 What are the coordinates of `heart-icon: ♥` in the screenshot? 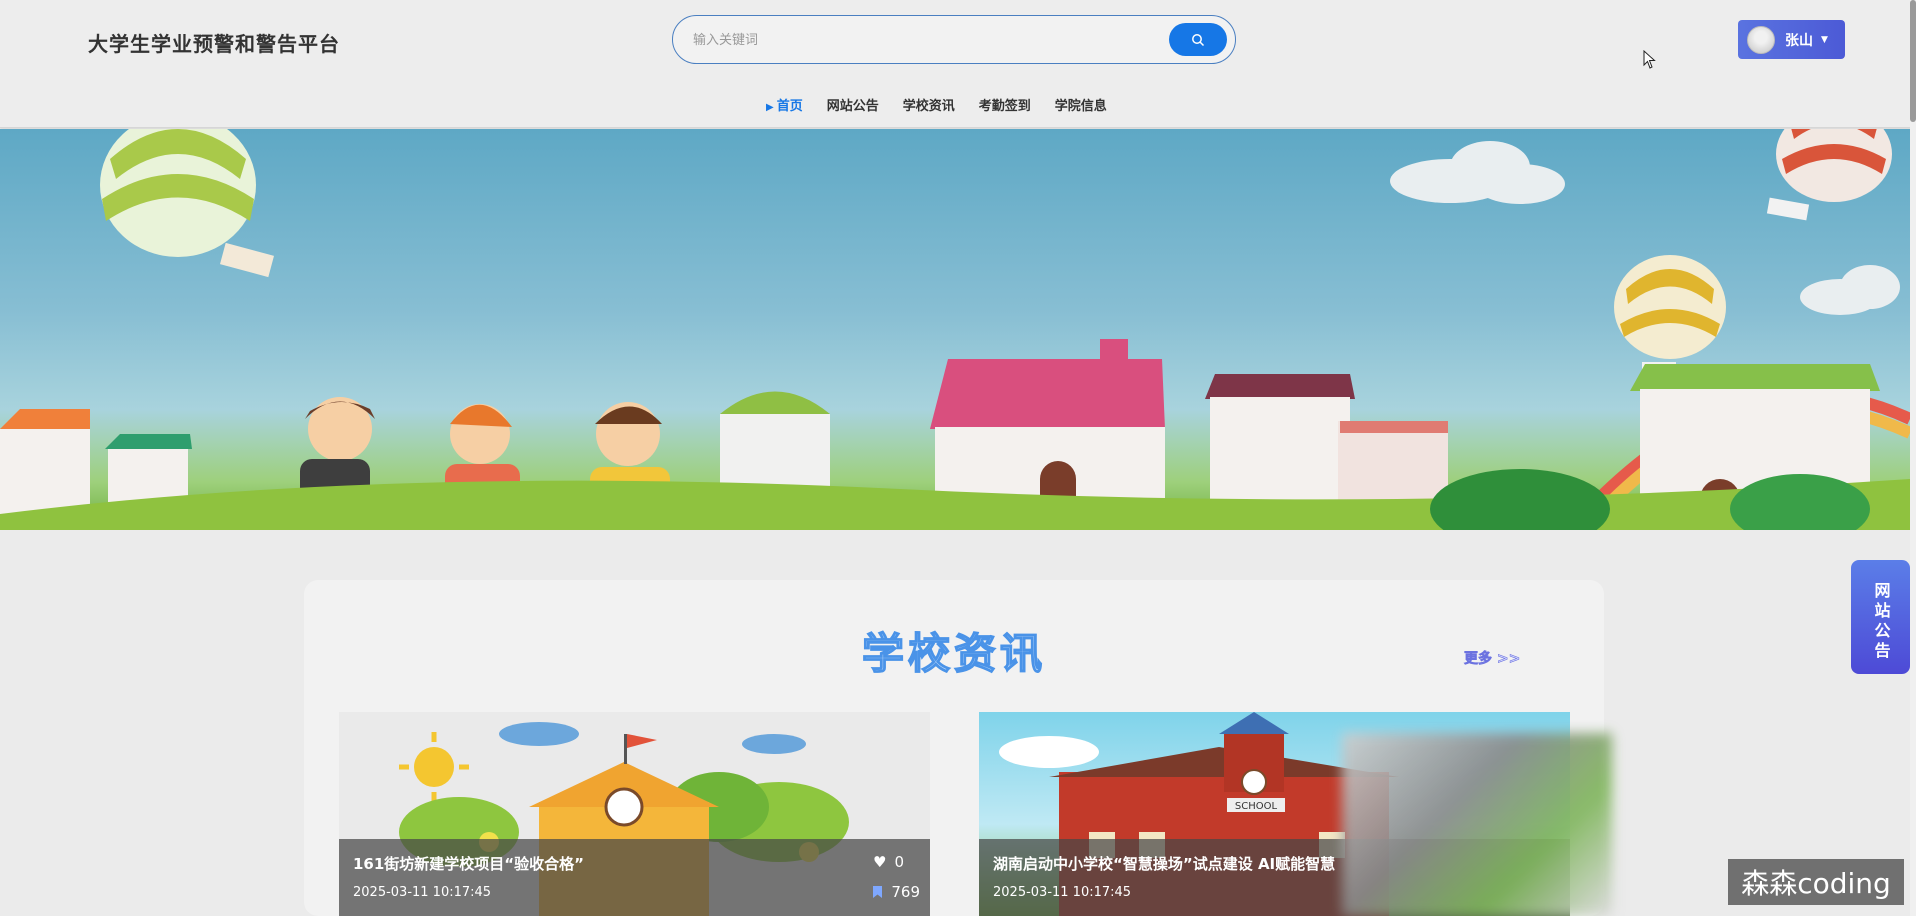 It's located at (880, 862).